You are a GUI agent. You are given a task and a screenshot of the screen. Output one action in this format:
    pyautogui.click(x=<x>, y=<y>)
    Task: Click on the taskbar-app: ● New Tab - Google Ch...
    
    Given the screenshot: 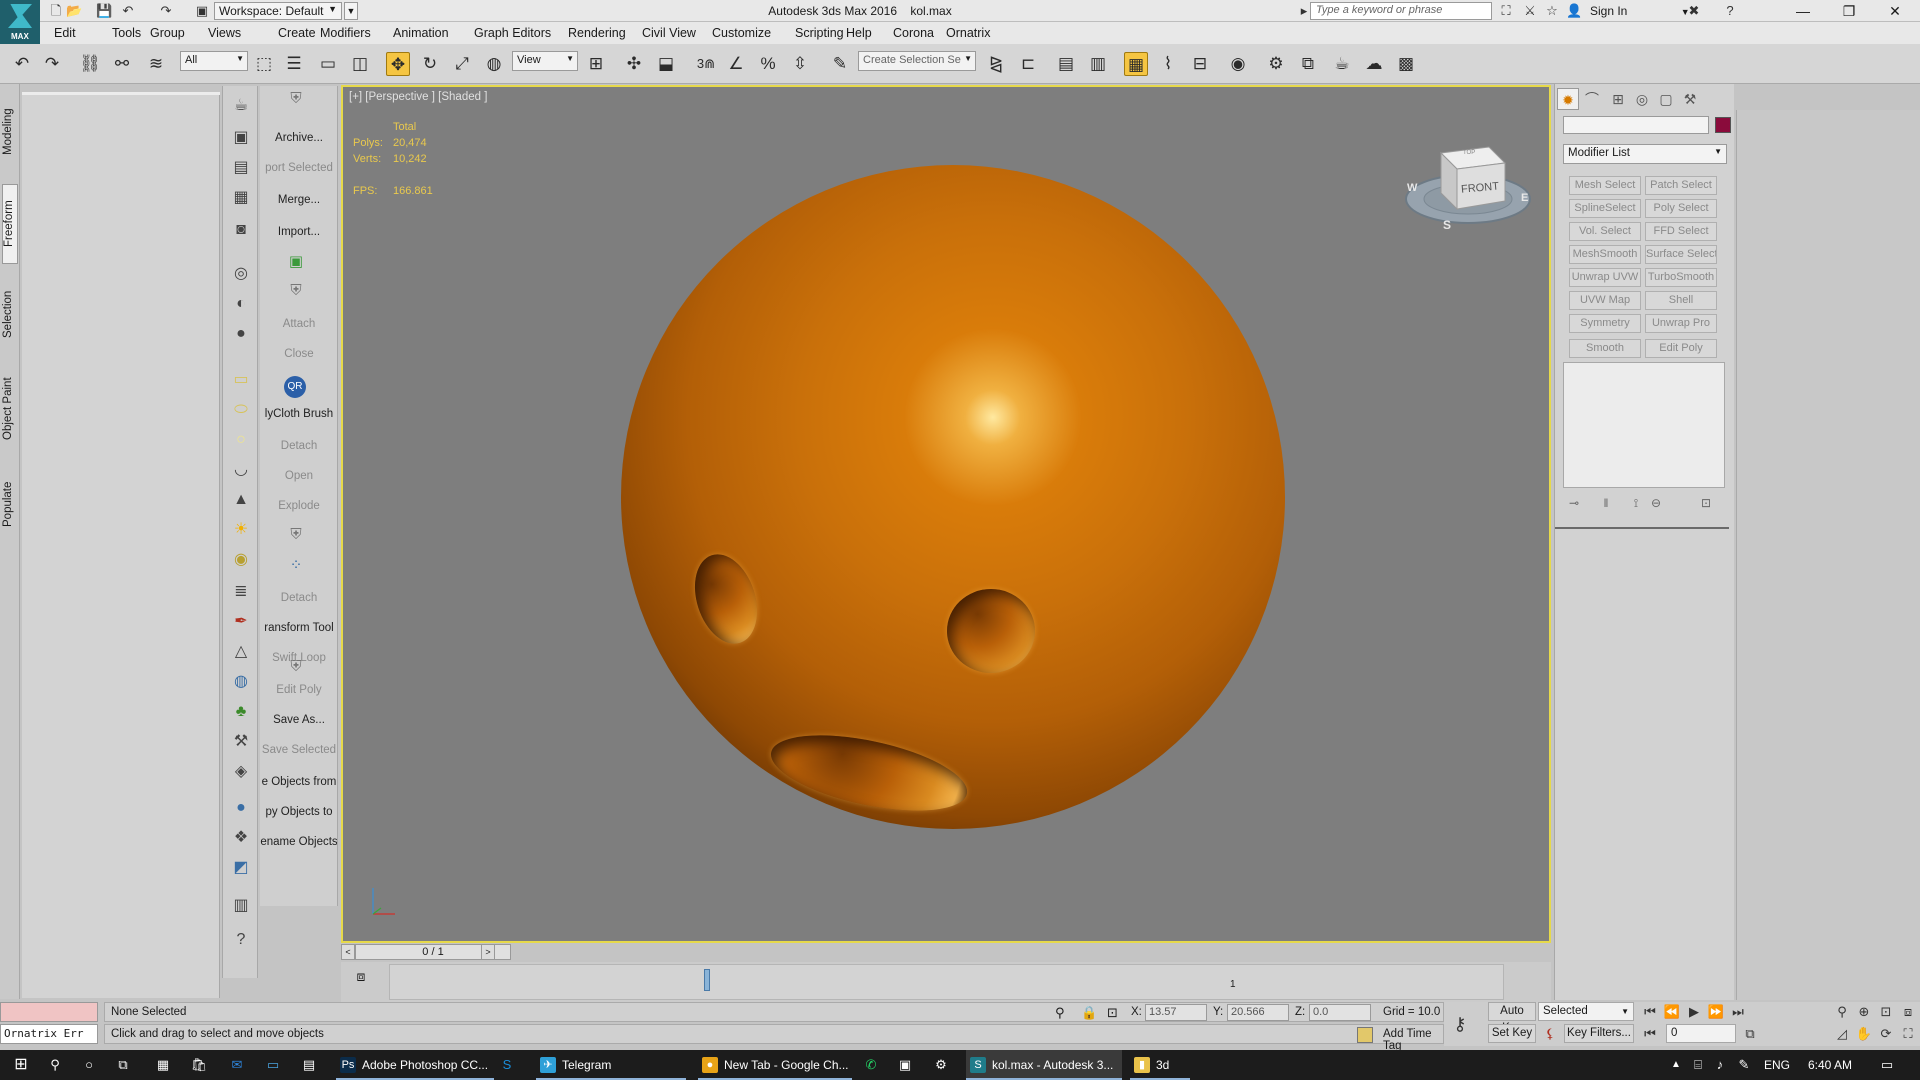 What is the action you would take?
    pyautogui.click(x=775, y=1065)
    